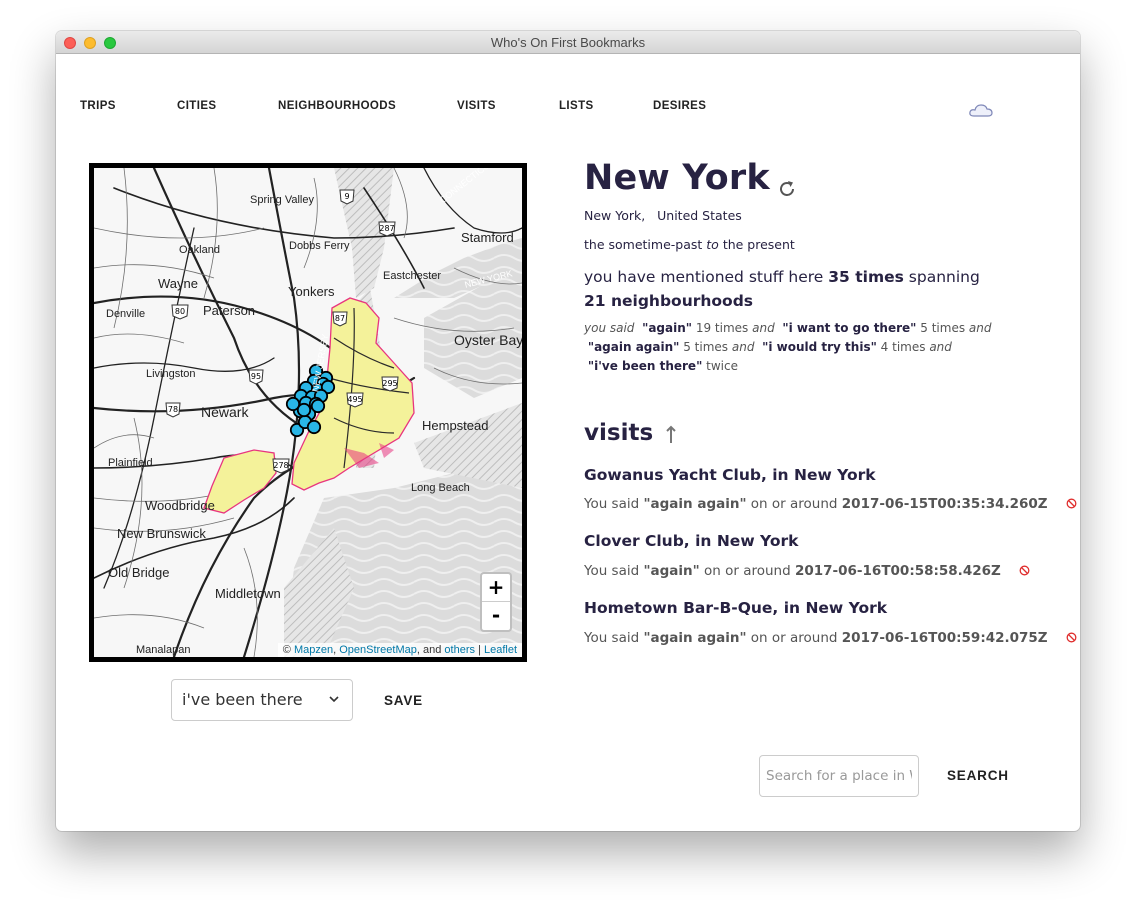 The width and height of the screenshot is (1136, 912). Describe the element at coordinates (171, 374) in the screenshot. I see `map-label-livingston: Livingston` at that location.